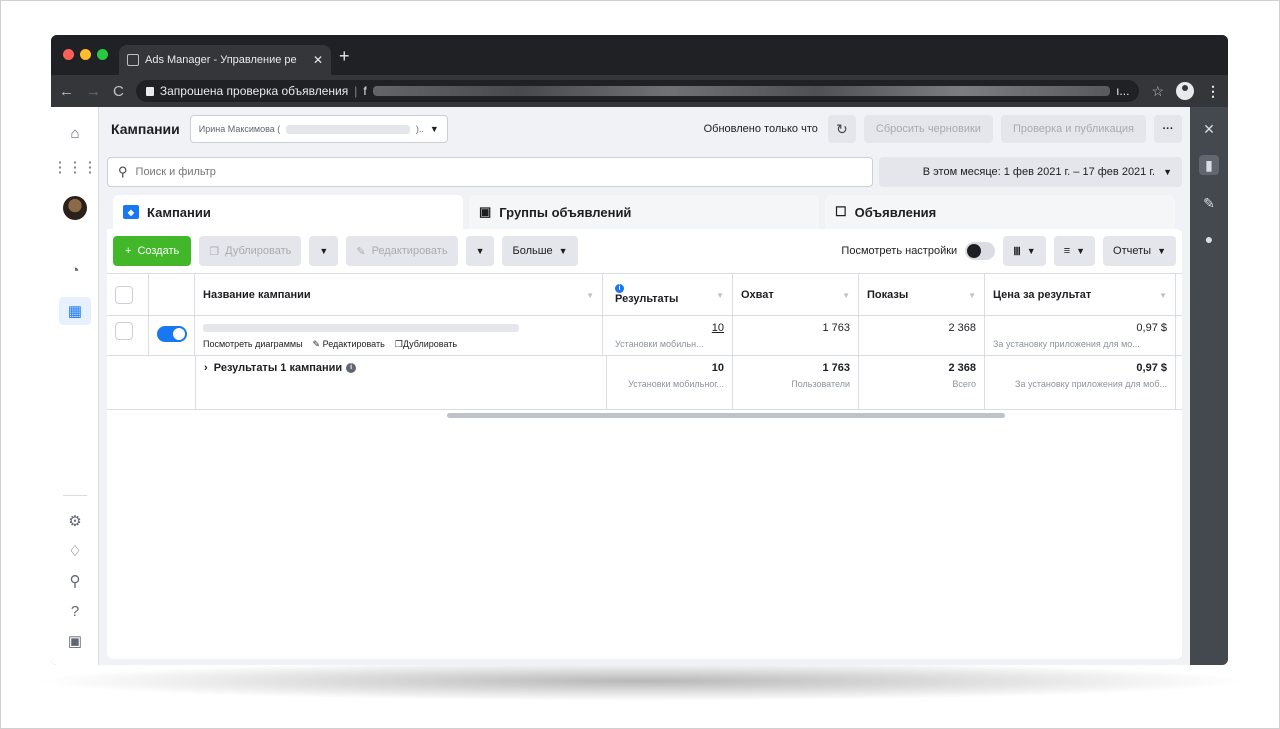  What do you see at coordinates (152, 251) in the screenshot?
I see `create-button: + Создать` at bounding box center [152, 251].